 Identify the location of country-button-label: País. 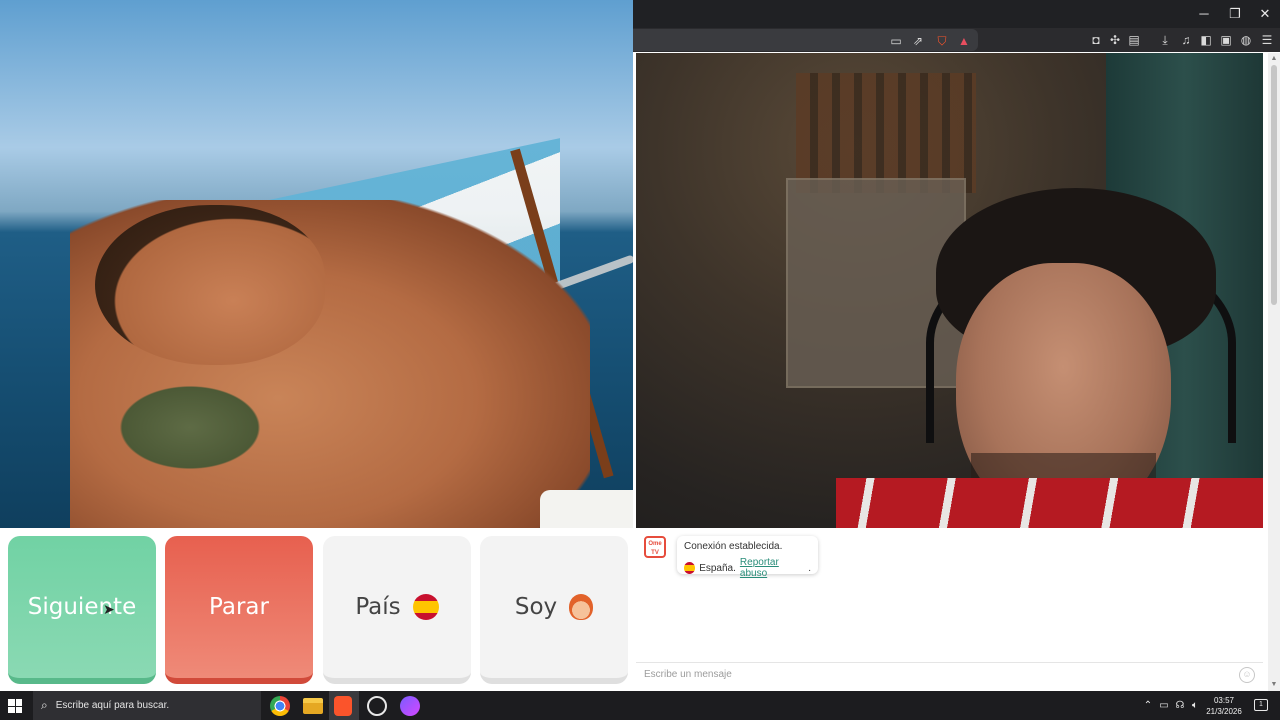
(378, 607).